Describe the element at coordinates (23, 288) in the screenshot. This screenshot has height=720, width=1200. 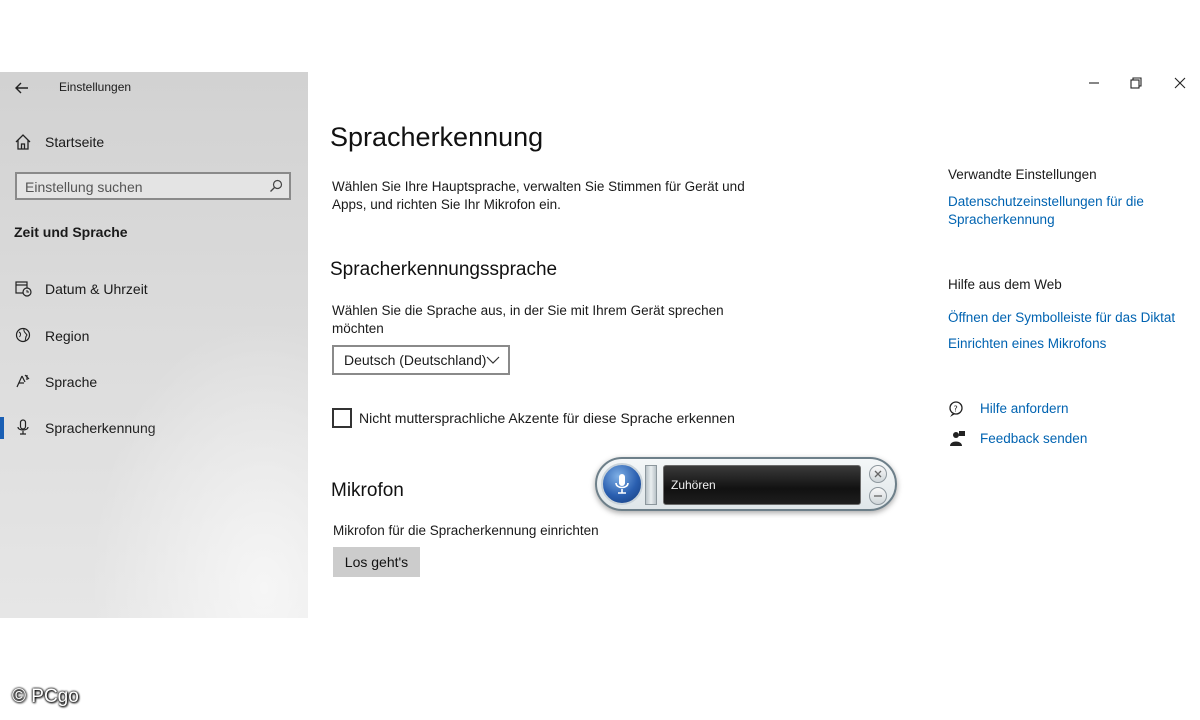
I see `calendar-clock-icon` at that location.